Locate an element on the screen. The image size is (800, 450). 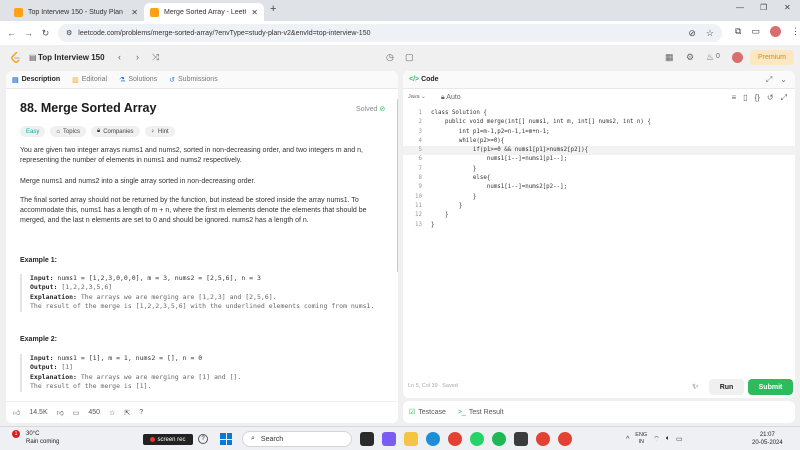
whatsapp-icon is located at coordinates (477, 439).